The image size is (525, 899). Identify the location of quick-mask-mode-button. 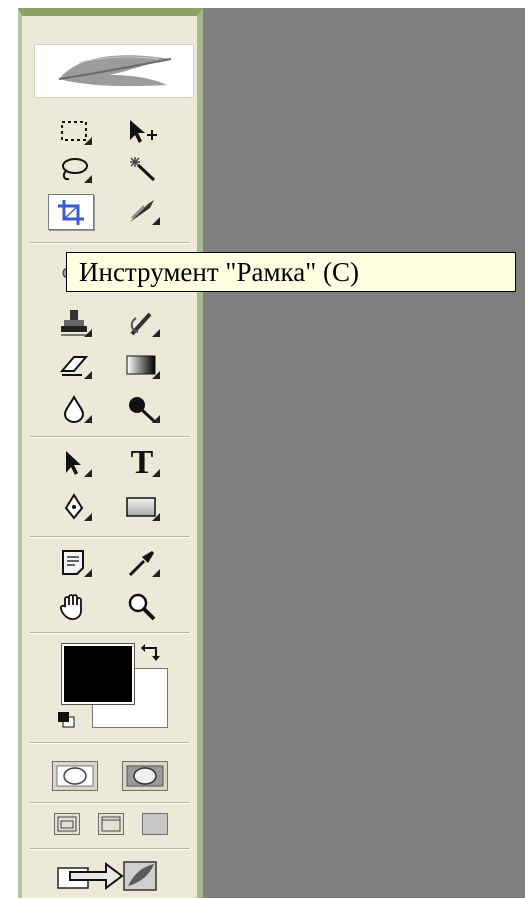
(145, 776).